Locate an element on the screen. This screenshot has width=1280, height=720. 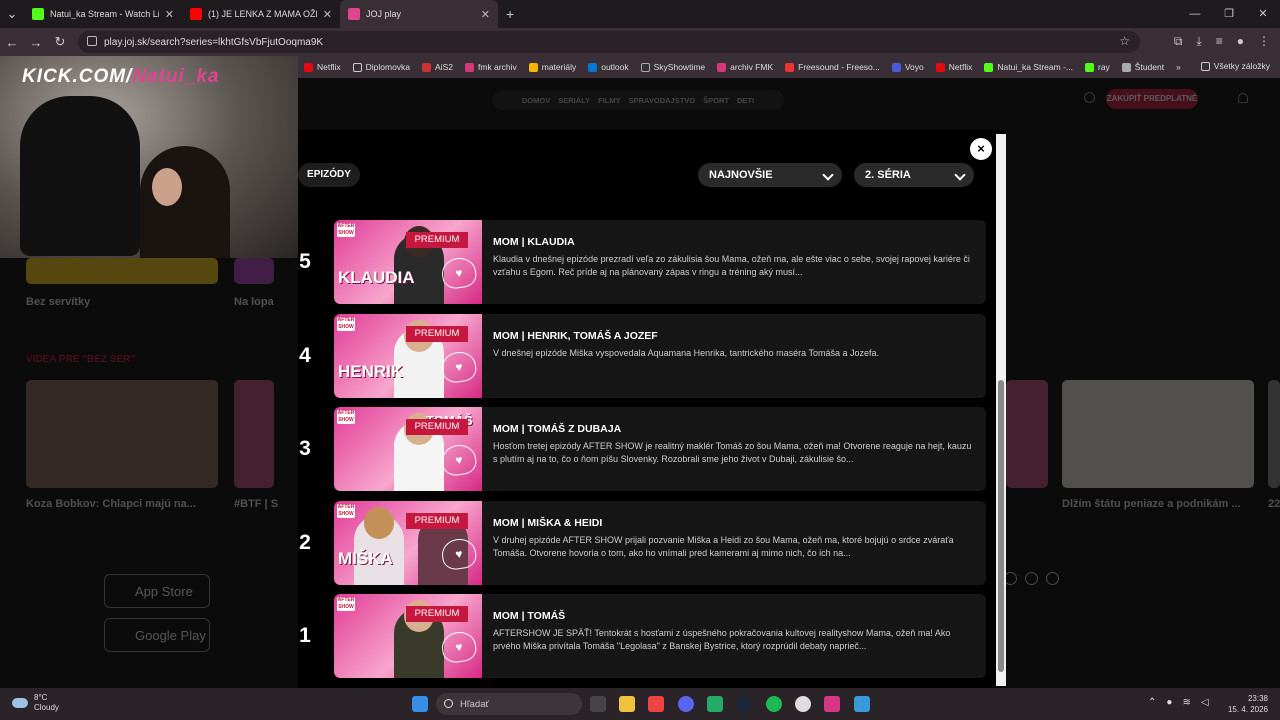
close-window-icon: ✕ is located at coordinates (1263, 14).